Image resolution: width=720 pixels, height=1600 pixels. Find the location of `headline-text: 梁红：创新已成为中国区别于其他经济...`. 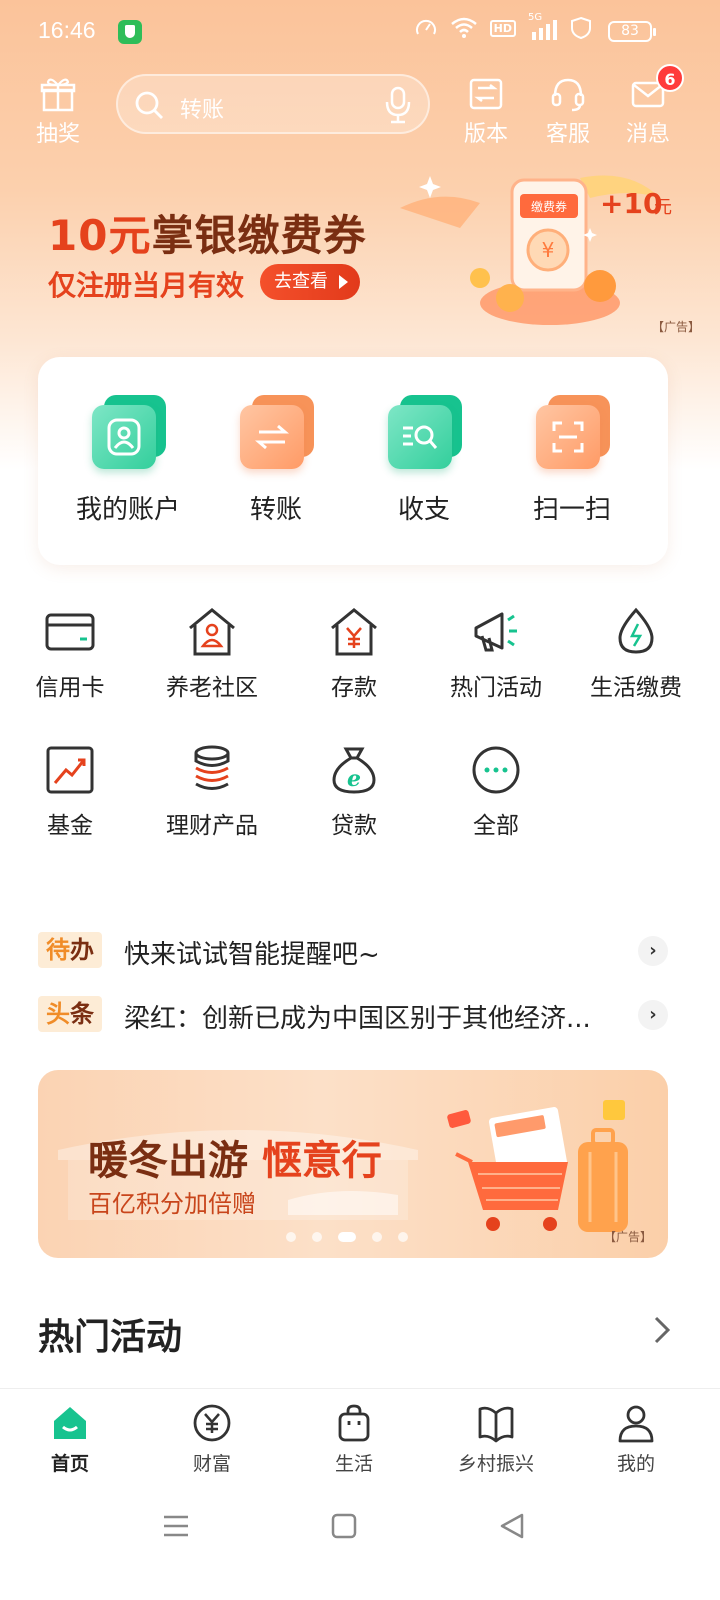

headline-text: 梁红：创新已成为中国区别于其他经济... is located at coordinates (357, 1019).